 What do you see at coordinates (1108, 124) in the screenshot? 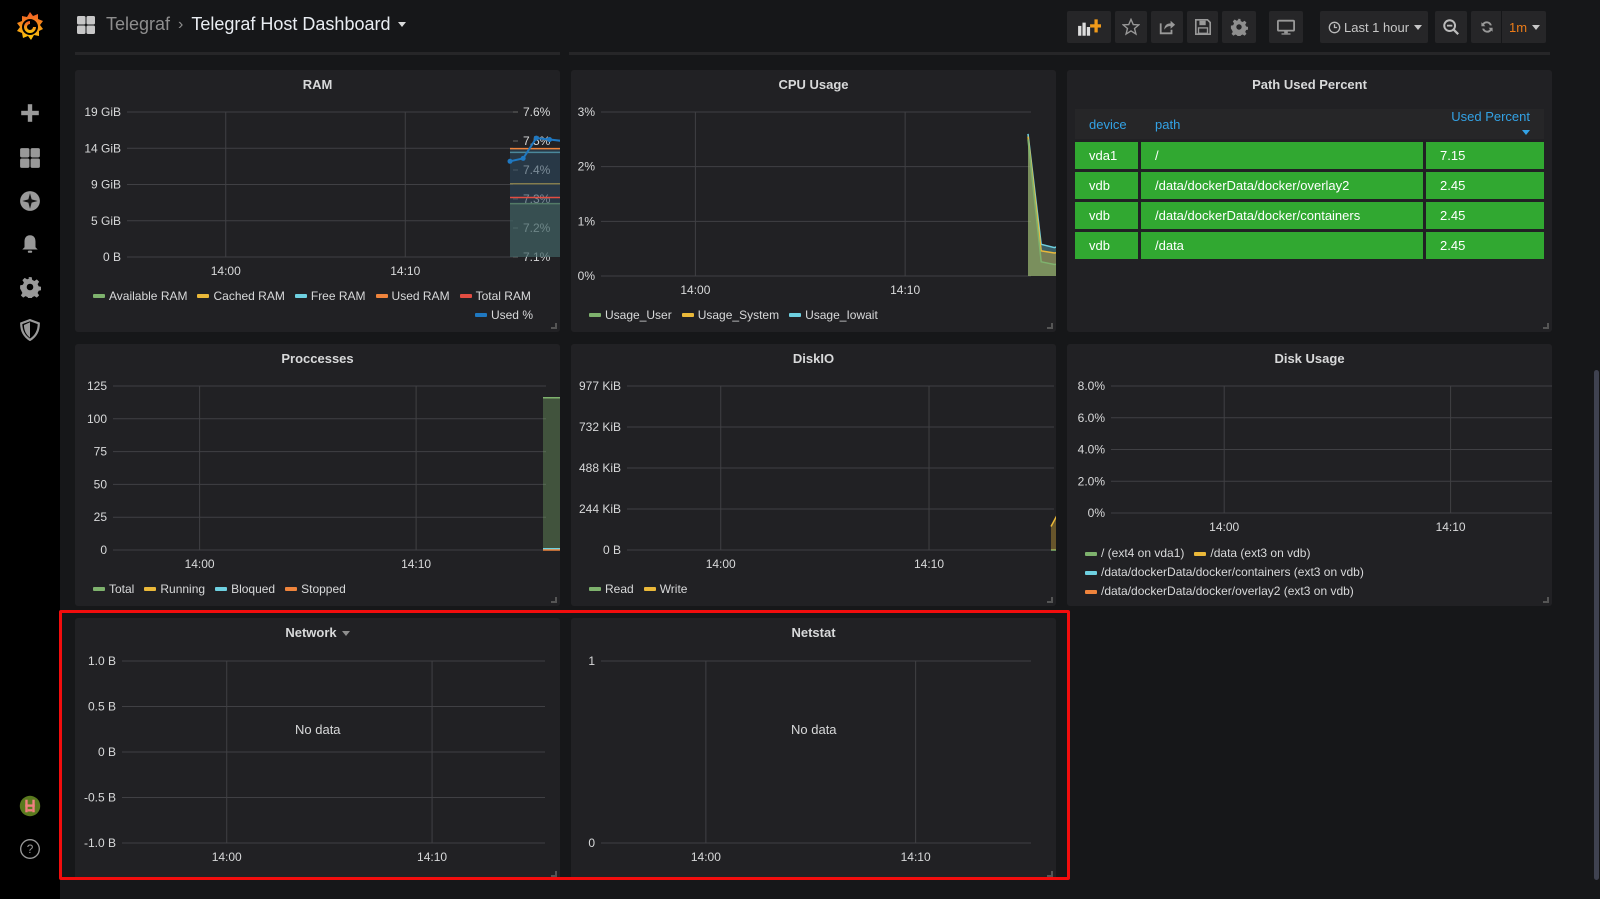
I see `column-header-device: device` at bounding box center [1108, 124].